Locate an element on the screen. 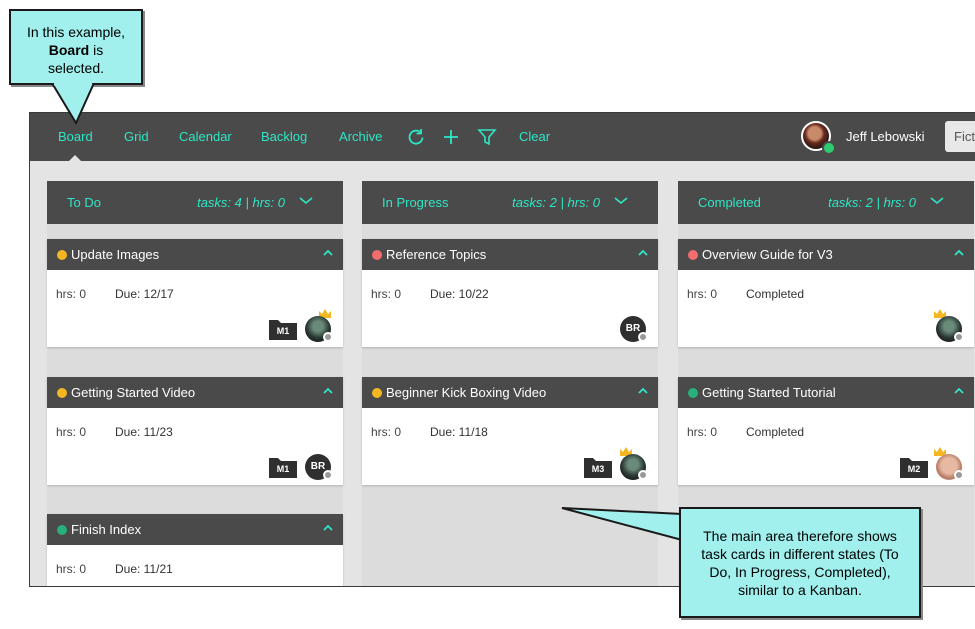  plus-icon is located at coordinates (451, 137).